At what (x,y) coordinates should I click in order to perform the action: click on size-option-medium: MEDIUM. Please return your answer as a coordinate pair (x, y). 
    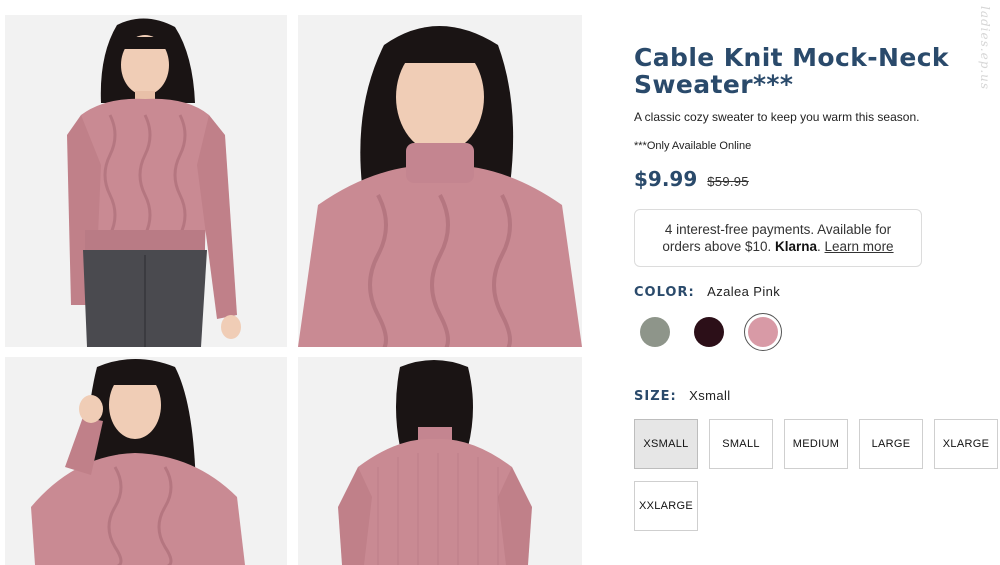
    Looking at the image, I should click on (816, 444).